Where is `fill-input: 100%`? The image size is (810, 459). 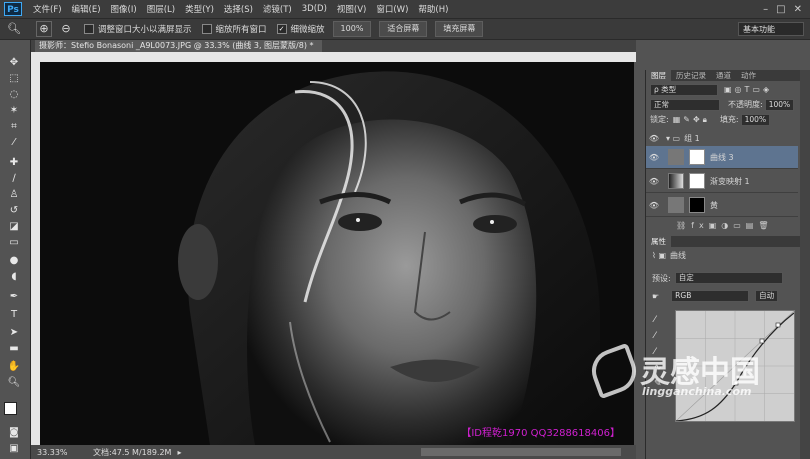
fill-input: 100% is located at coordinates (755, 119).